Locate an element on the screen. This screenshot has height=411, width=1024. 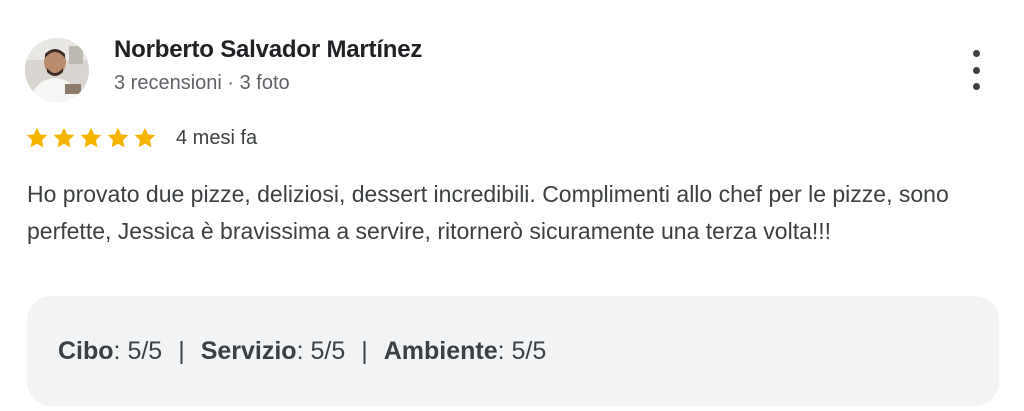
sub-rating-label: Cibo is located at coordinates (86, 350).